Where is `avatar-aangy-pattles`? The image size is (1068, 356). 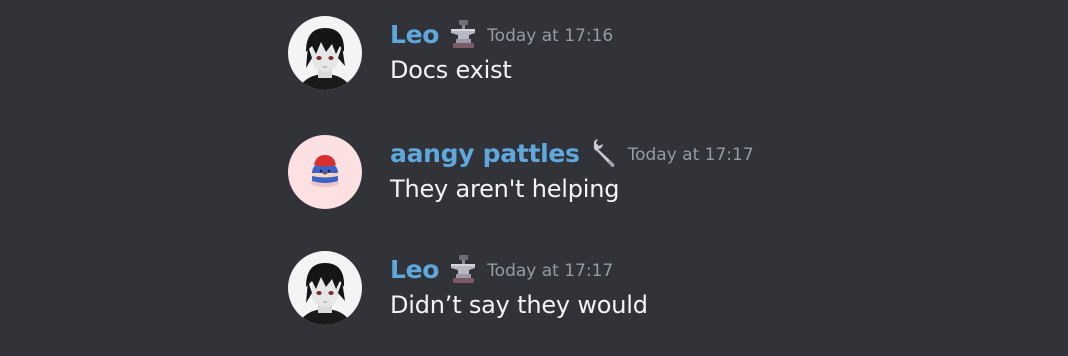 avatar-aangy-pattles is located at coordinates (325, 172).